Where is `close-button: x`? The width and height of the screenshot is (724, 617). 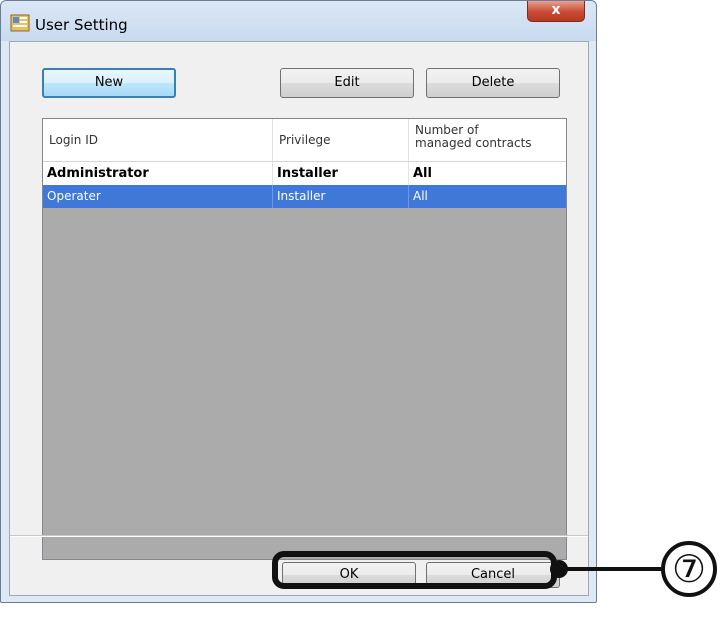
close-button: x is located at coordinates (556, 11).